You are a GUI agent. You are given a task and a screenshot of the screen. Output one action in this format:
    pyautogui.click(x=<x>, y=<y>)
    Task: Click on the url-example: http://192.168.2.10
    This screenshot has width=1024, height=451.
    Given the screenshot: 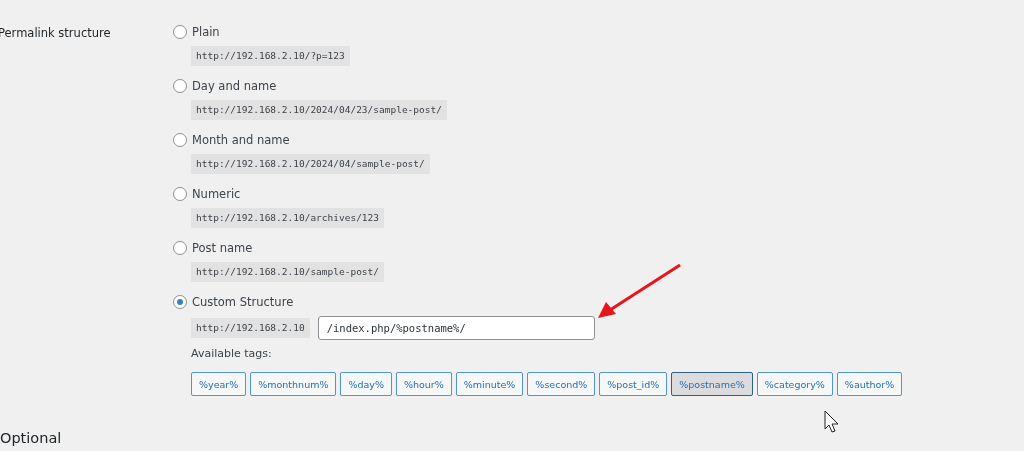 What is the action you would take?
    pyautogui.click(x=250, y=328)
    